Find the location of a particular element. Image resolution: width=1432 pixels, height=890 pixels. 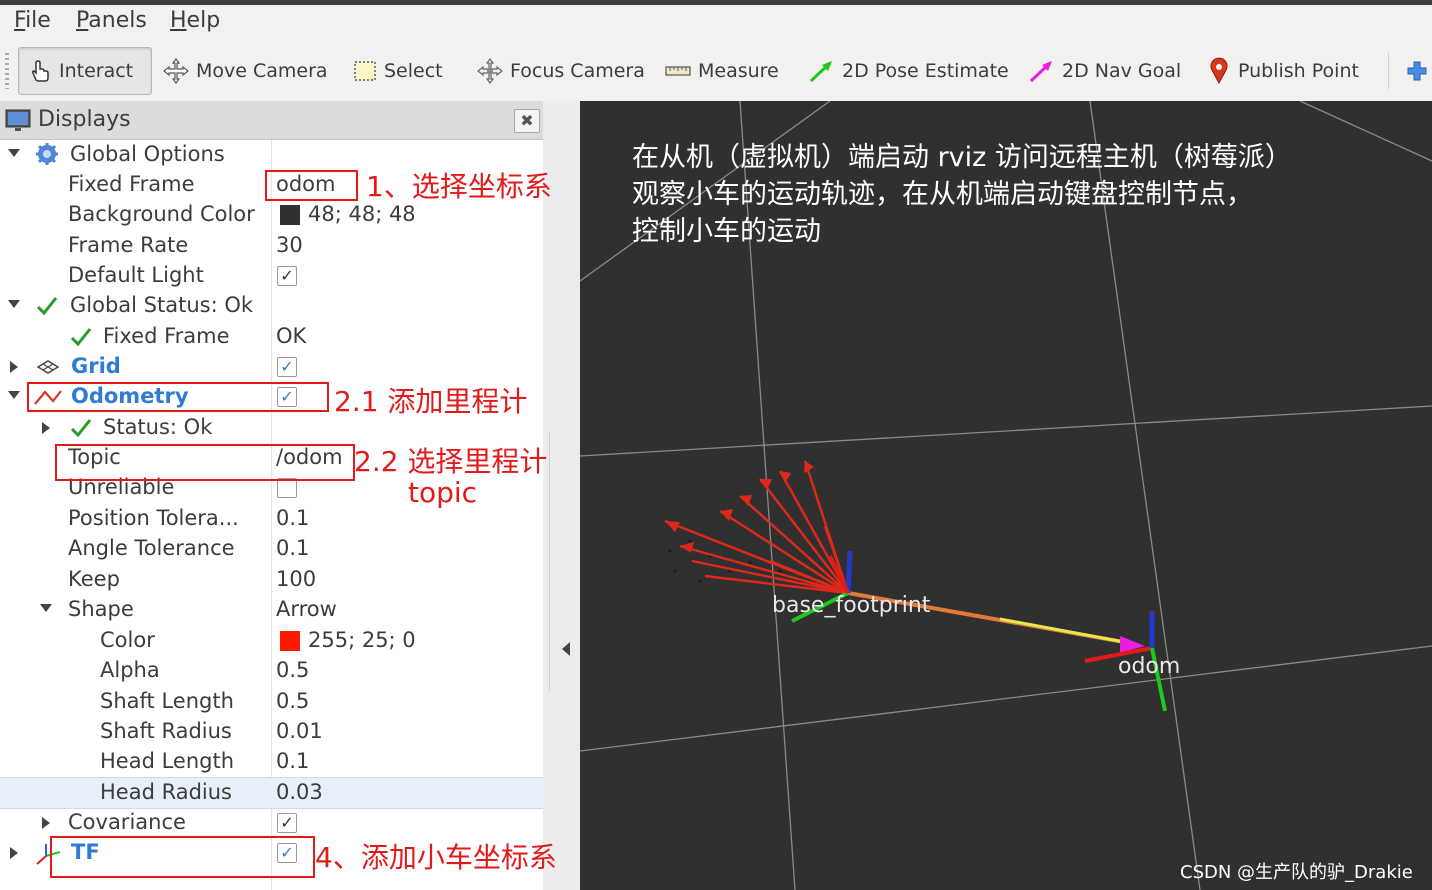

background-color-value: 48; 48; 48 is located at coordinates (362, 214).